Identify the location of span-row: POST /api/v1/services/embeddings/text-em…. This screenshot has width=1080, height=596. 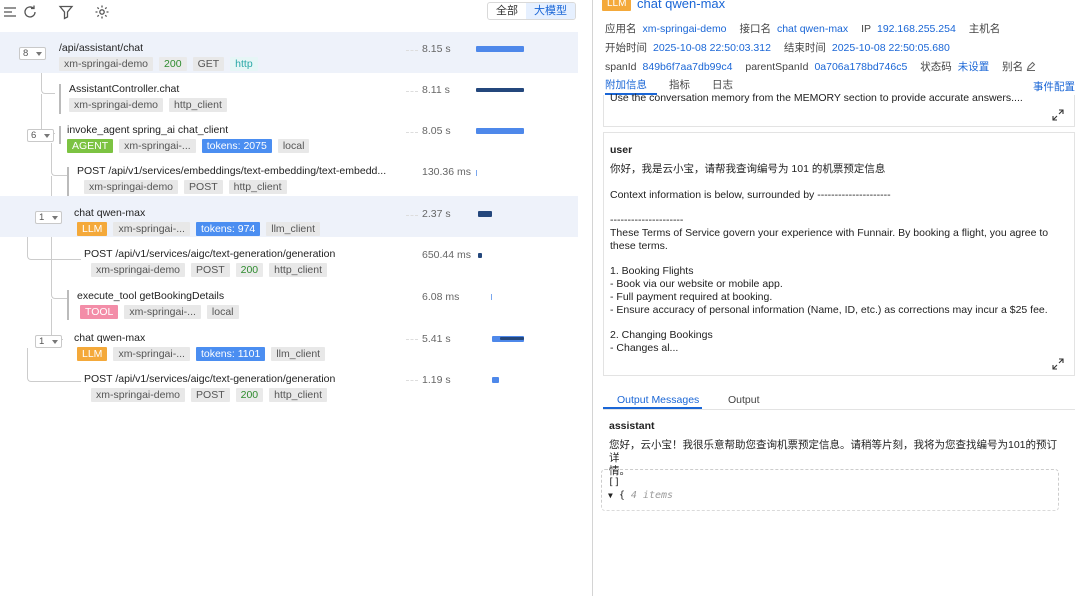
(289, 175).